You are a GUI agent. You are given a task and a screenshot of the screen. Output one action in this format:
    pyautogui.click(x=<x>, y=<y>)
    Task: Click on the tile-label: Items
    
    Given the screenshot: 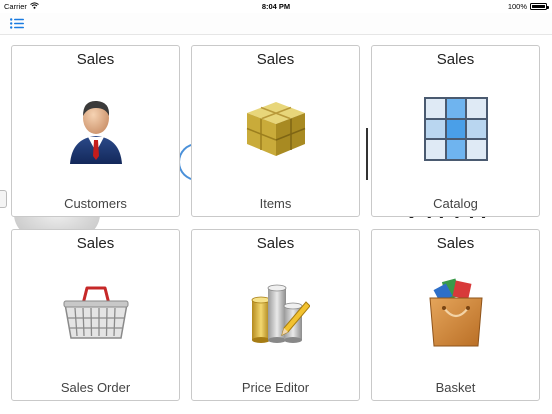 What is the action you would take?
    pyautogui.click(x=275, y=203)
    